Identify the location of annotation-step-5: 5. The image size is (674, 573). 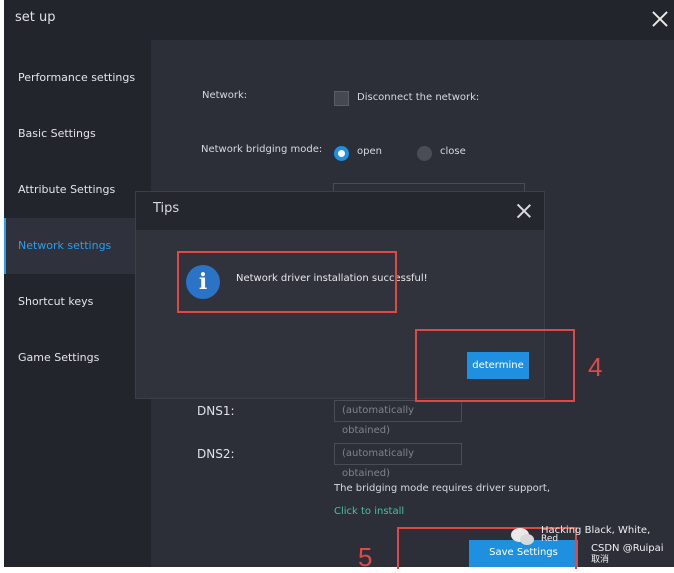
(365, 557).